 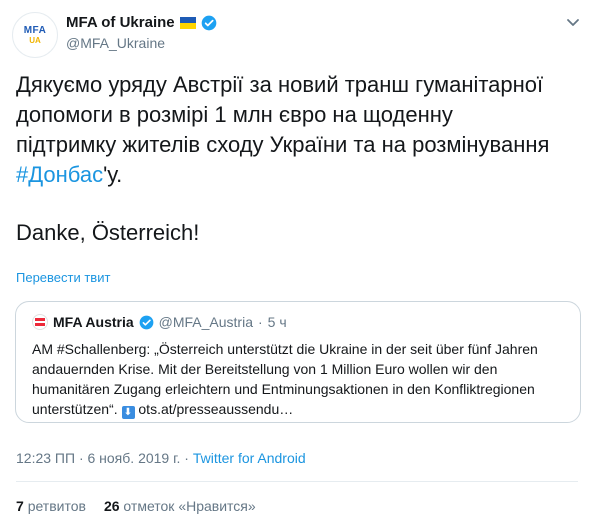 What do you see at coordinates (111, 506) in the screenshot?
I see `likes-count: 26` at bounding box center [111, 506].